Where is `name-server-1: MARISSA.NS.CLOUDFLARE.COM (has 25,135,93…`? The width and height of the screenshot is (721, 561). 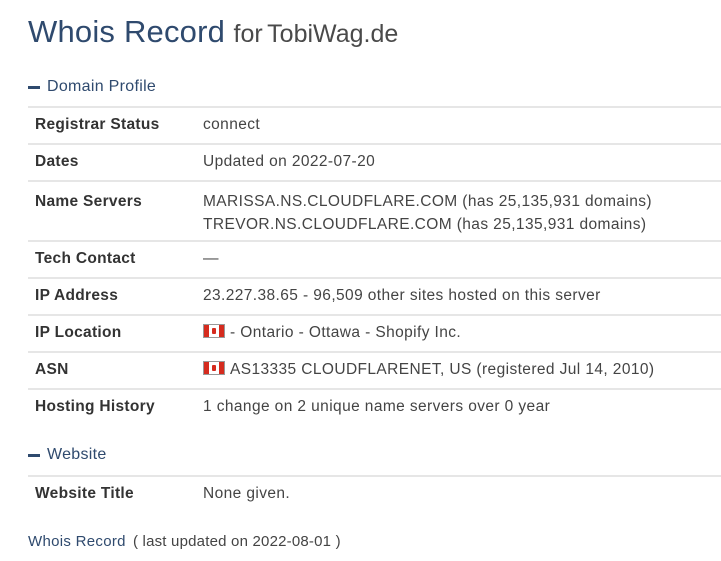
name-server-1: MARISSA.NS.CLOUDFLARE.COM (has 25,135,93… is located at coordinates (427, 201).